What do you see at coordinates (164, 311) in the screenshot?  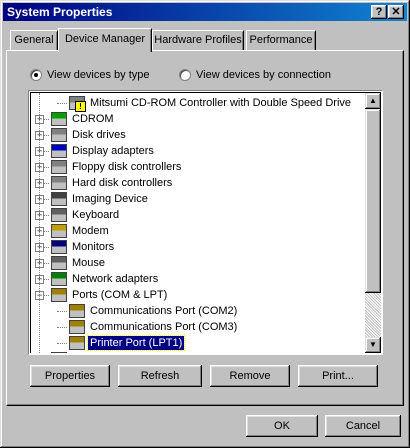 I see `tree-item-label: Communications Port (COM2)` at bounding box center [164, 311].